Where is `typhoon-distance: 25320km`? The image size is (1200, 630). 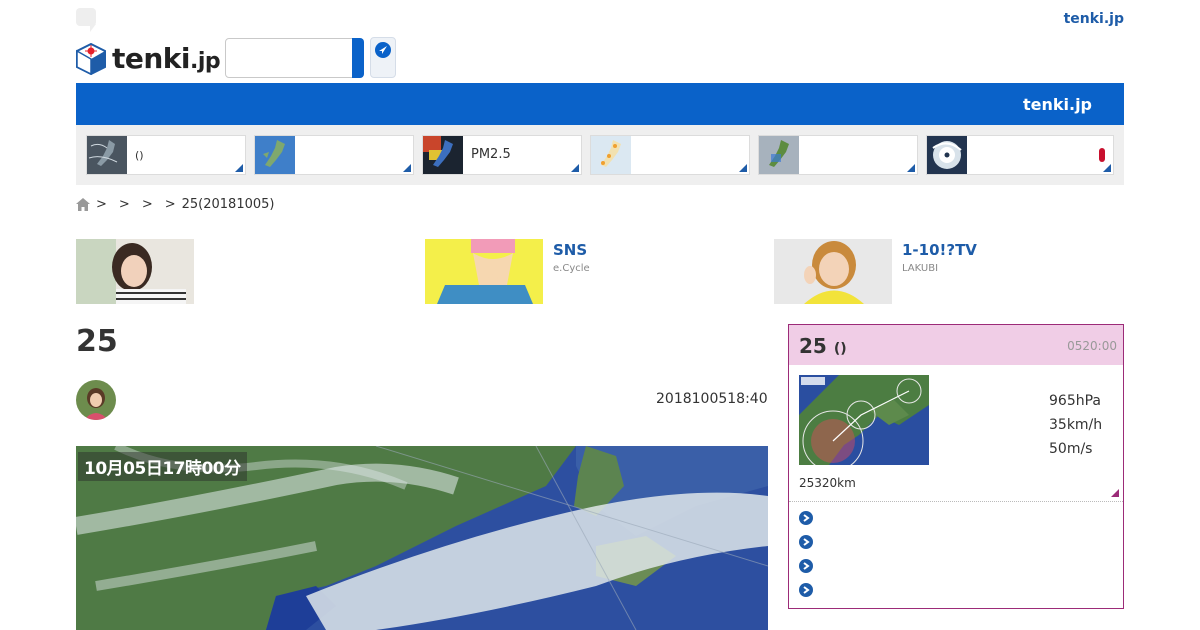
typhoon-distance: 25320km is located at coordinates (827, 483).